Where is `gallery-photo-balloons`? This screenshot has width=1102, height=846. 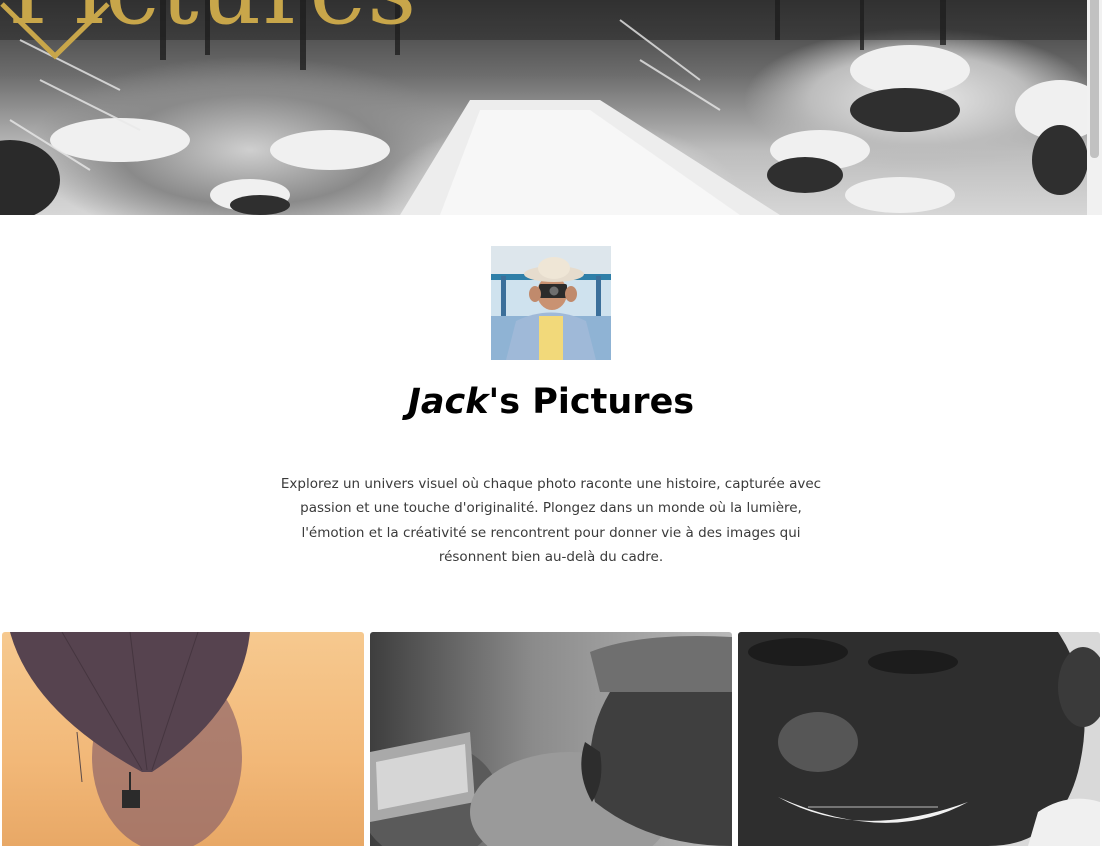 gallery-photo-balloons is located at coordinates (183, 739).